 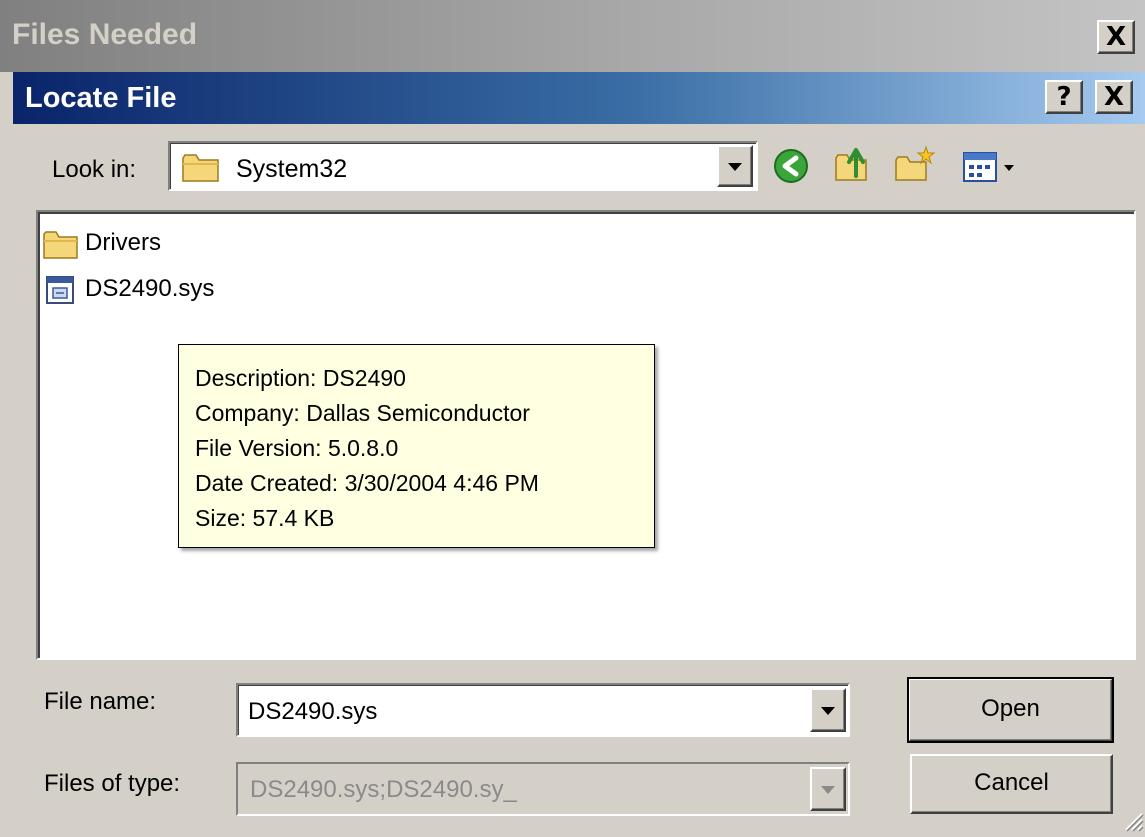 I want to click on file-name-value: DS2490.sys, so click(x=312, y=712).